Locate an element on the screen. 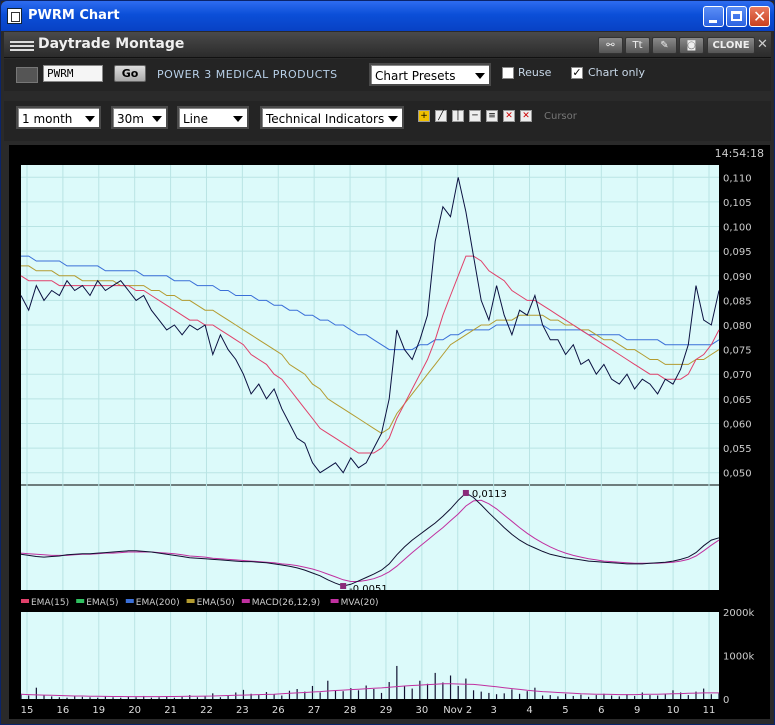 This screenshot has width=775, height=725. price-tick-label: 0,080 is located at coordinates (737, 326).